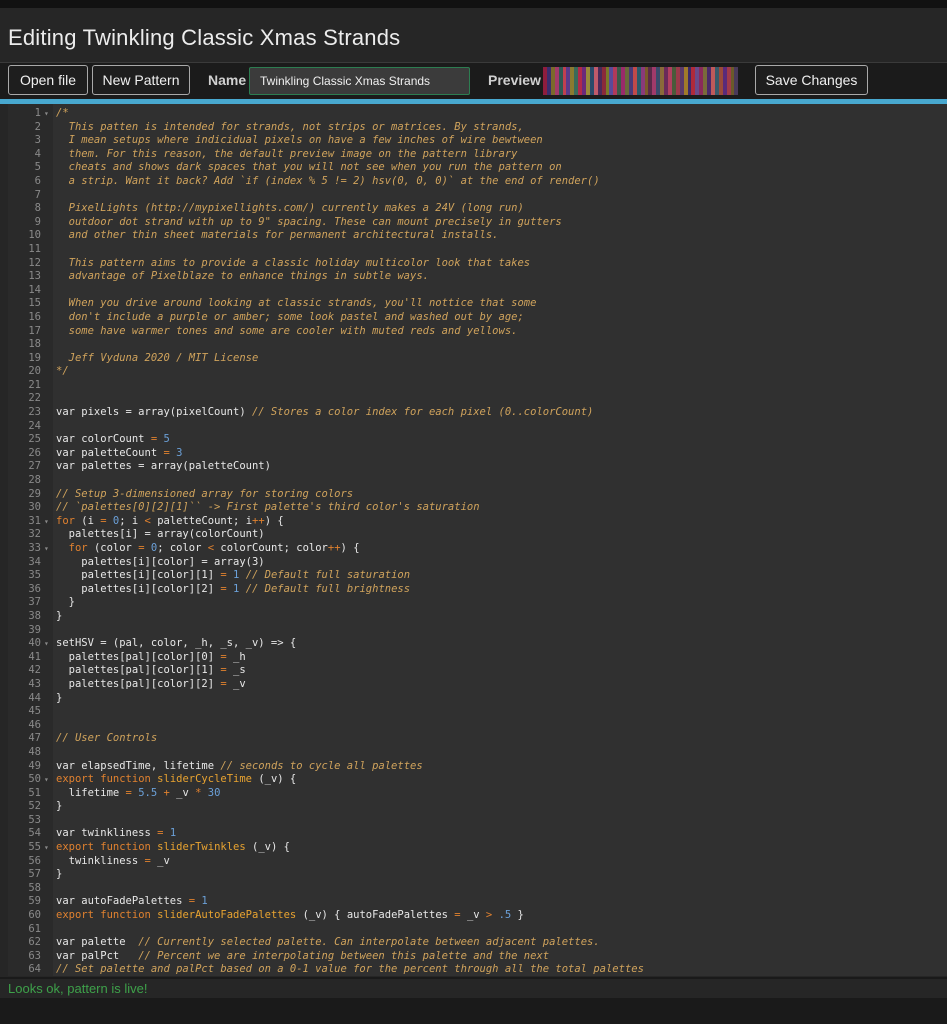 This screenshot has height=1024, width=947. What do you see at coordinates (75, 779) in the screenshot?
I see `code-token: export` at bounding box center [75, 779].